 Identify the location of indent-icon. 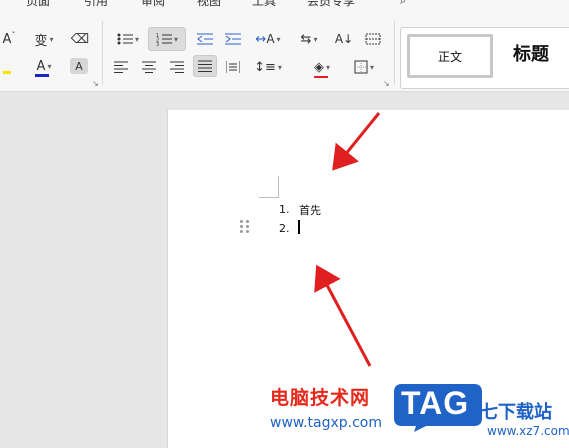
(233, 39).